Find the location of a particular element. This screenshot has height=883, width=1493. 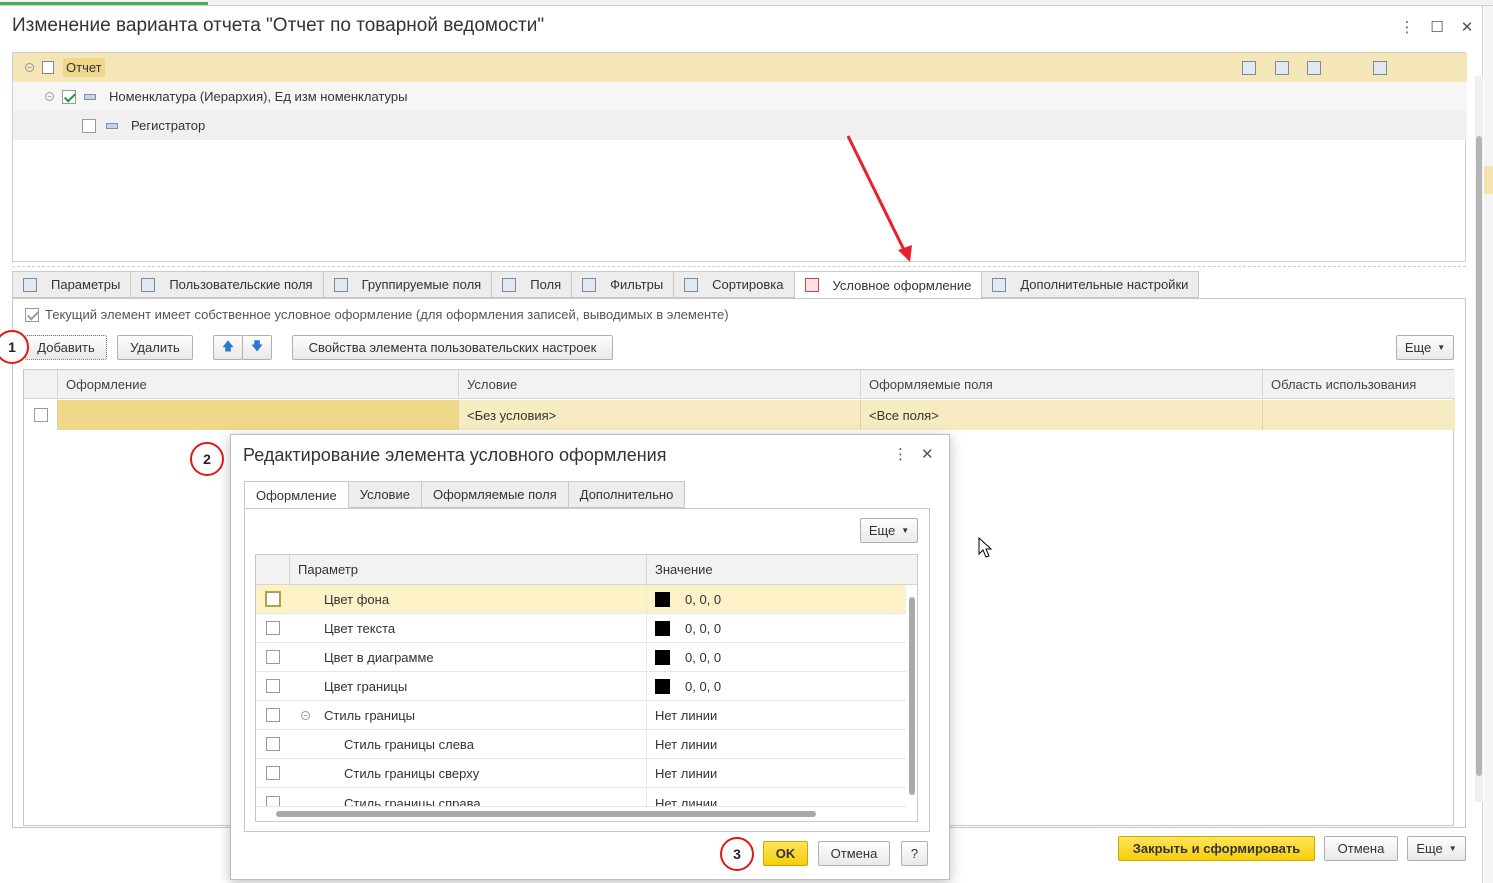

tab-sorting: Сортировка is located at coordinates (733, 284).